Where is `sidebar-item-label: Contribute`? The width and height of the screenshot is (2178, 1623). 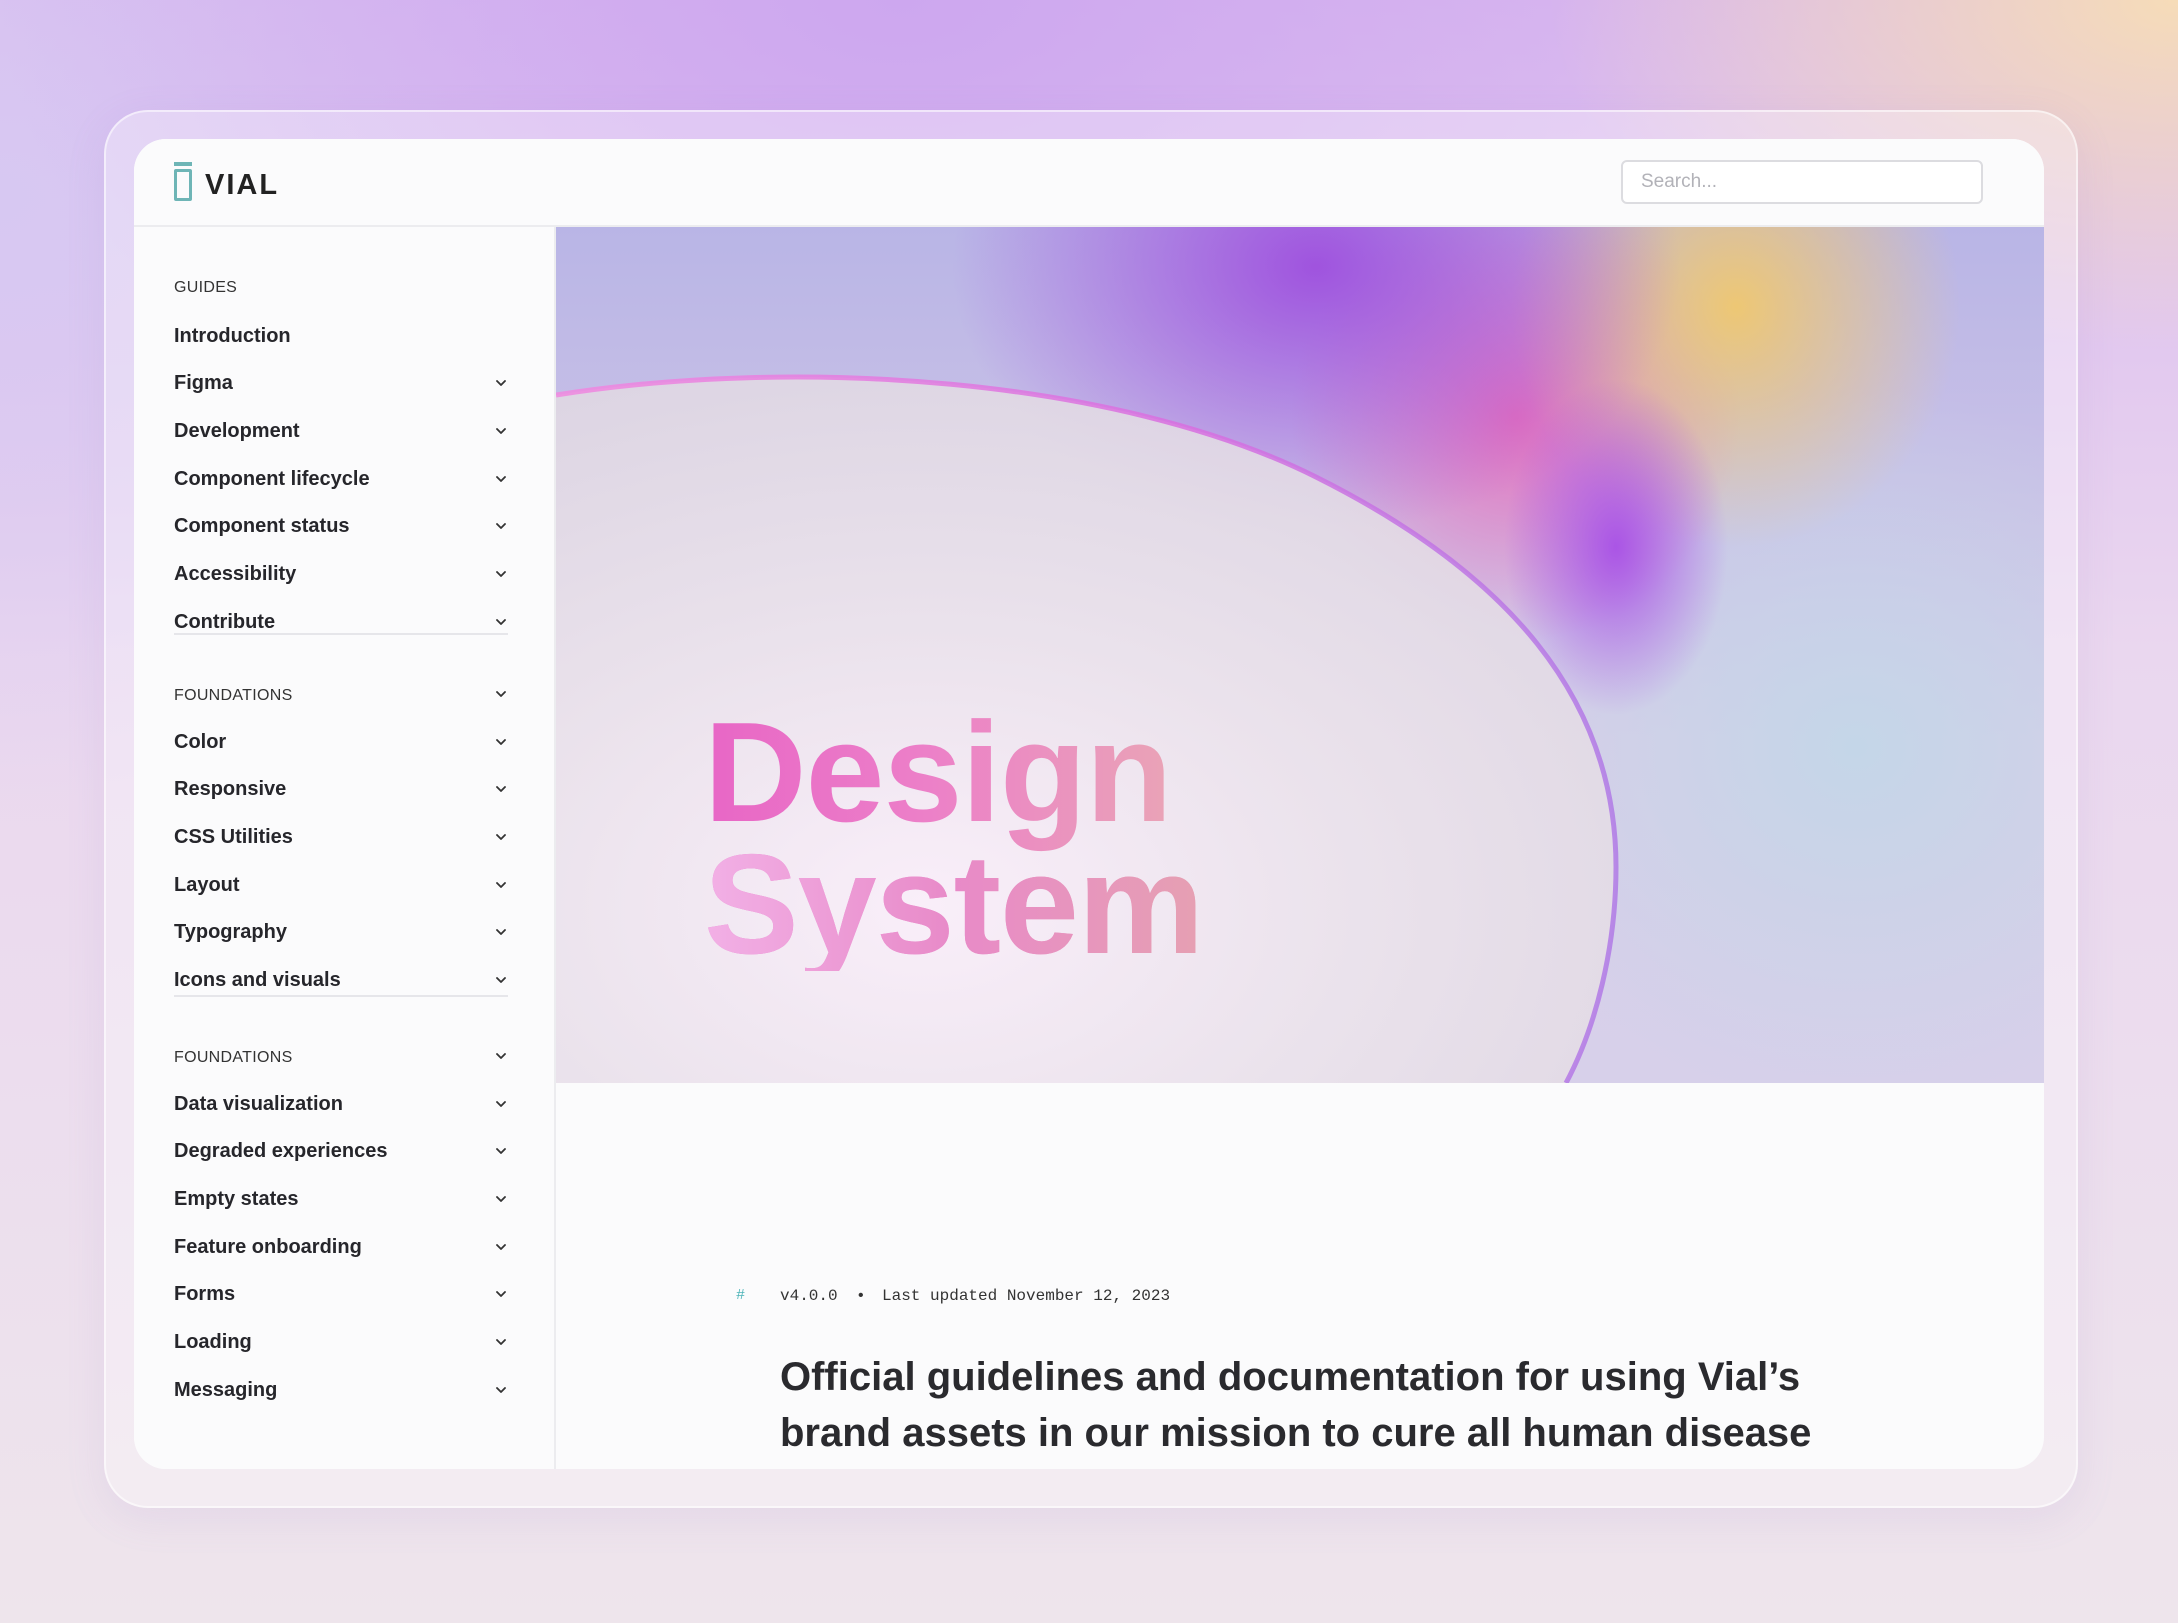
sidebar-item-label: Contribute is located at coordinates (225, 621).